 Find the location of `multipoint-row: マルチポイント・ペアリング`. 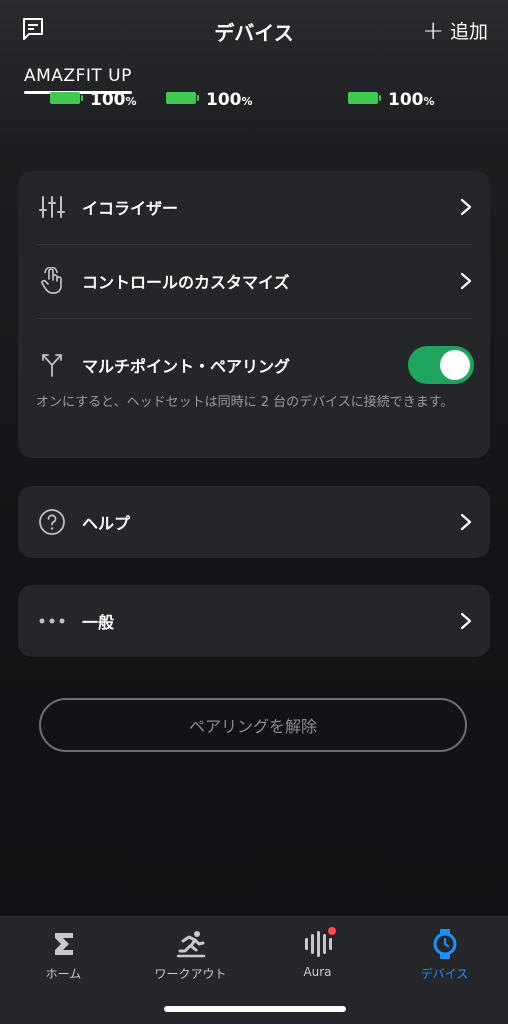

multipoint-row: マルチポイント・ペアリング is located at coordinates (254, 365).